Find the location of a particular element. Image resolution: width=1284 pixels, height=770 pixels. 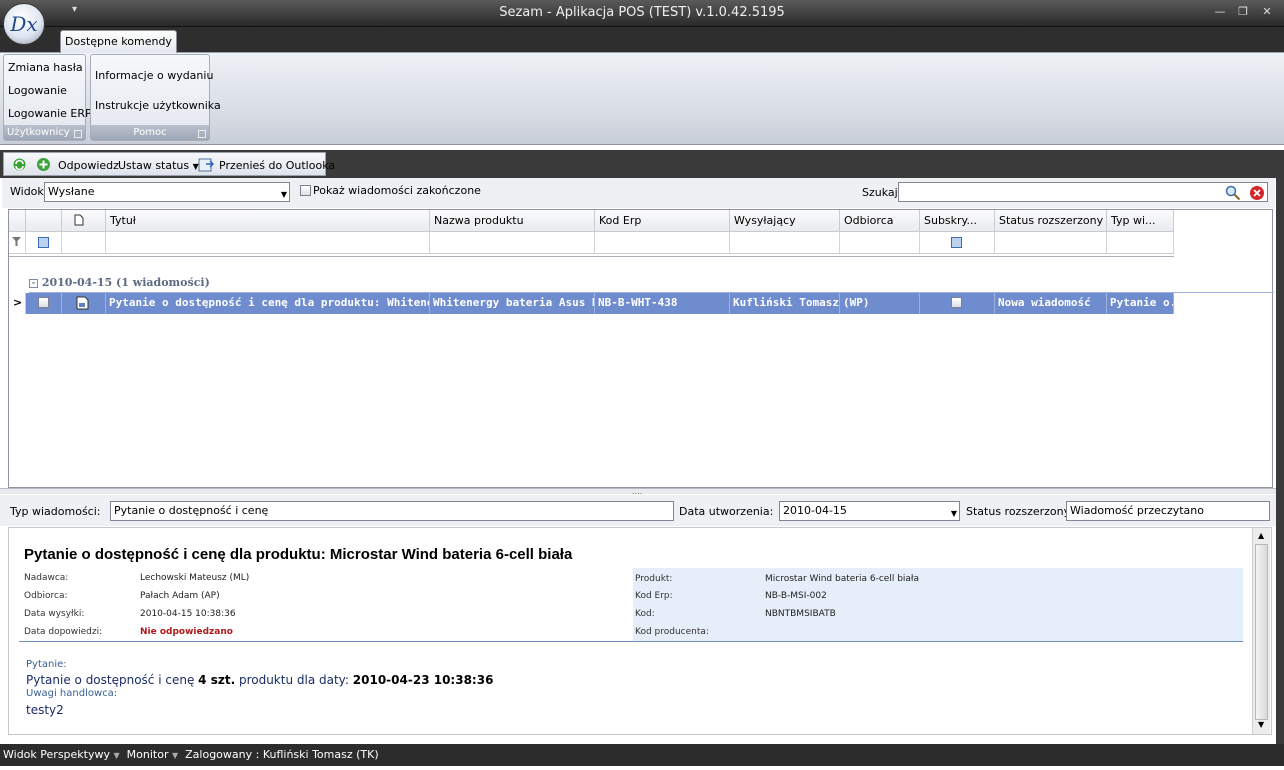

group-label: 2010-04-15 (1 wiadomości) is located at coordinates (125, 282).